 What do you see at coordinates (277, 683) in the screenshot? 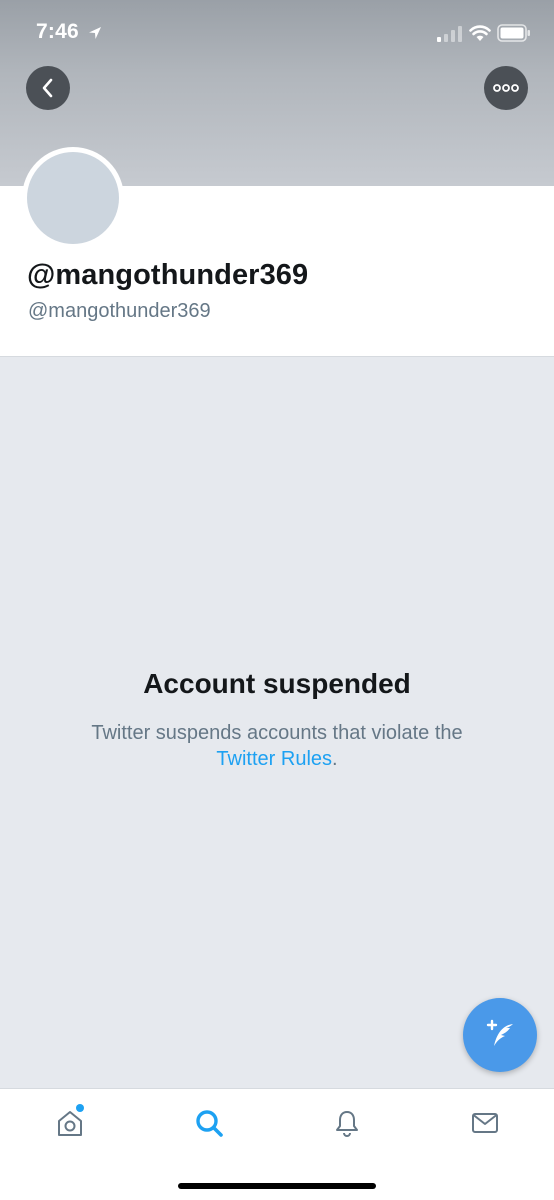
I see `suspended-title: Account suspended` at bounding box center [277, 683].